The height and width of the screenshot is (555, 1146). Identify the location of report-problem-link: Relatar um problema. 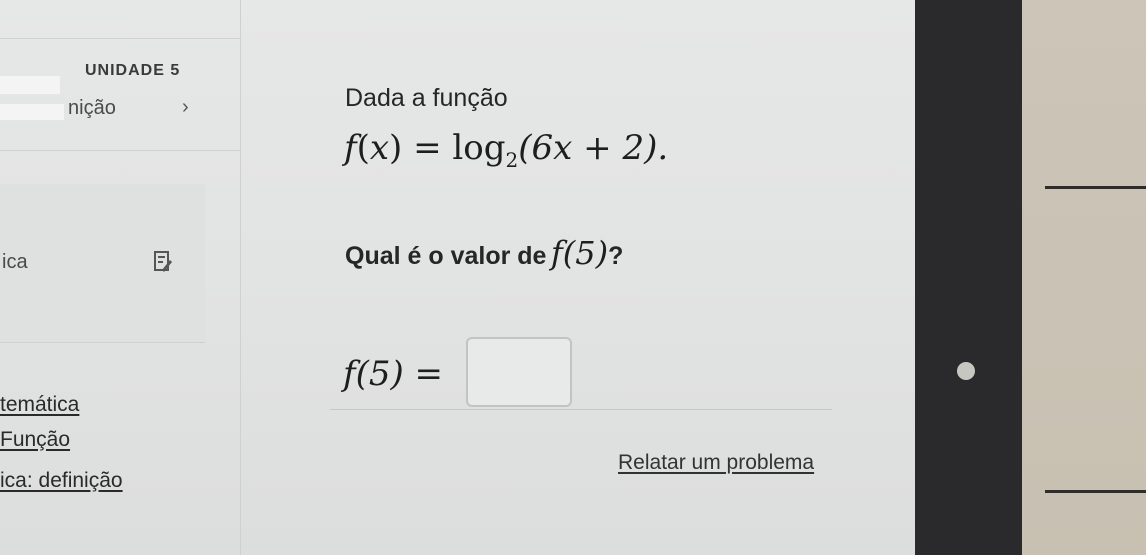
(716, 463).